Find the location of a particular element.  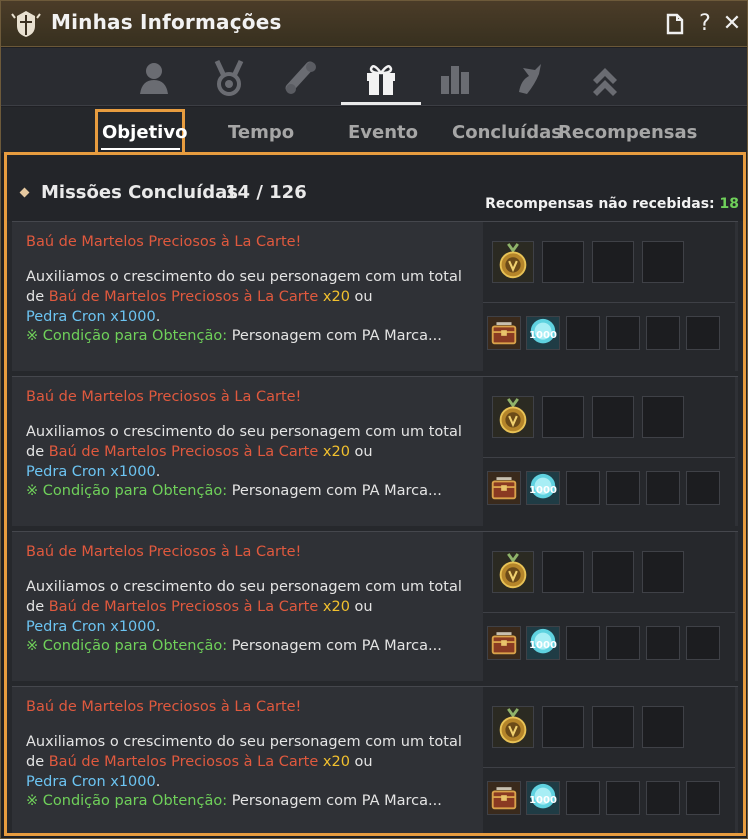

tab-evento: Evento is located at coordinates (383, 132).